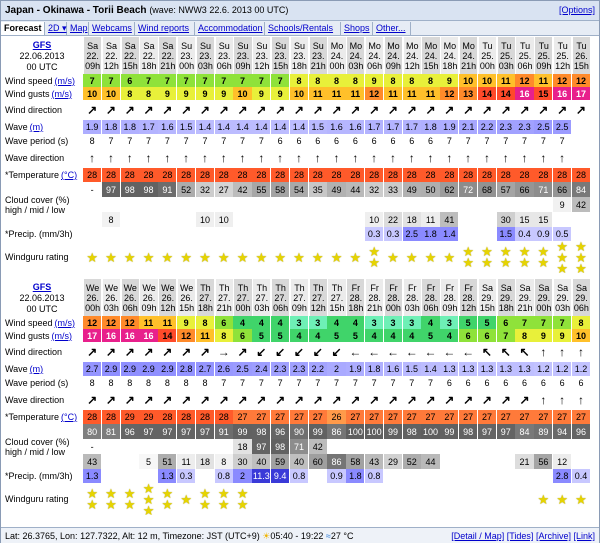  I want to click on precip-cell: 1.8, so click(430, 234).